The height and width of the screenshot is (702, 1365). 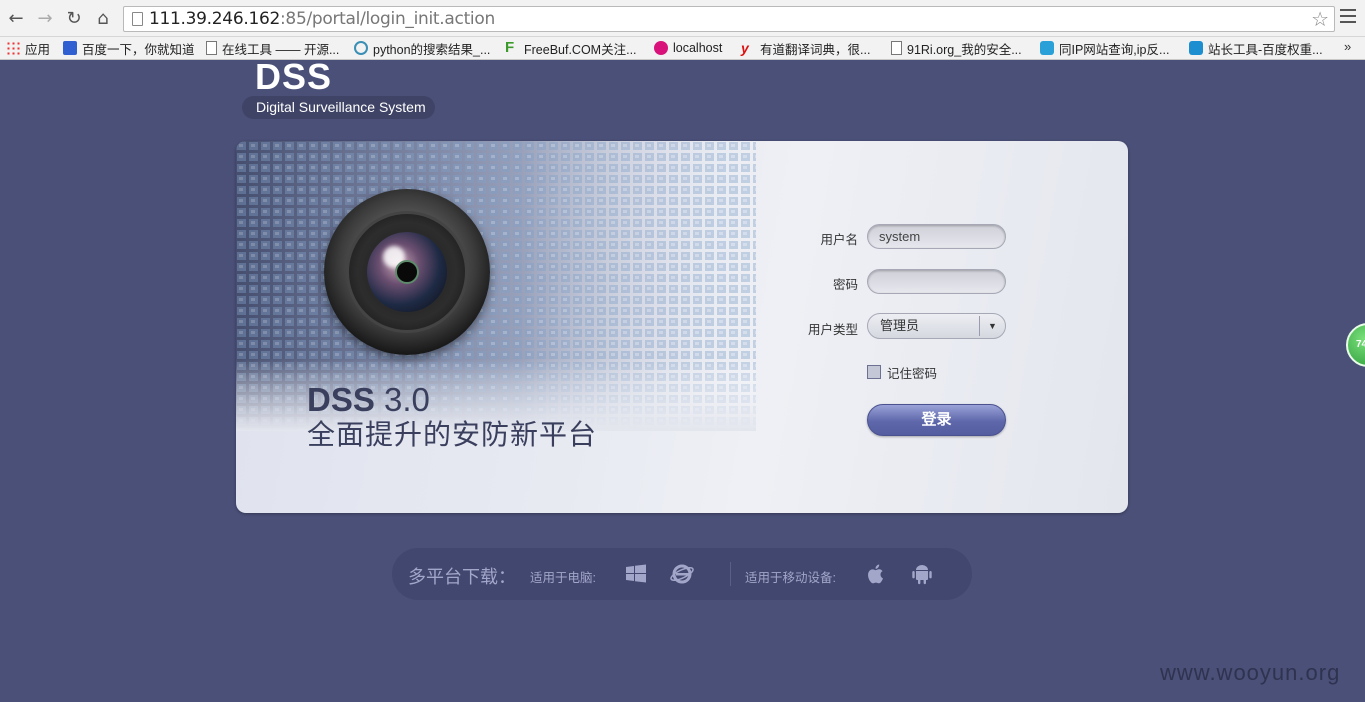 I want to click on bookmark-apps: 应用, so click(x=28, y=48).